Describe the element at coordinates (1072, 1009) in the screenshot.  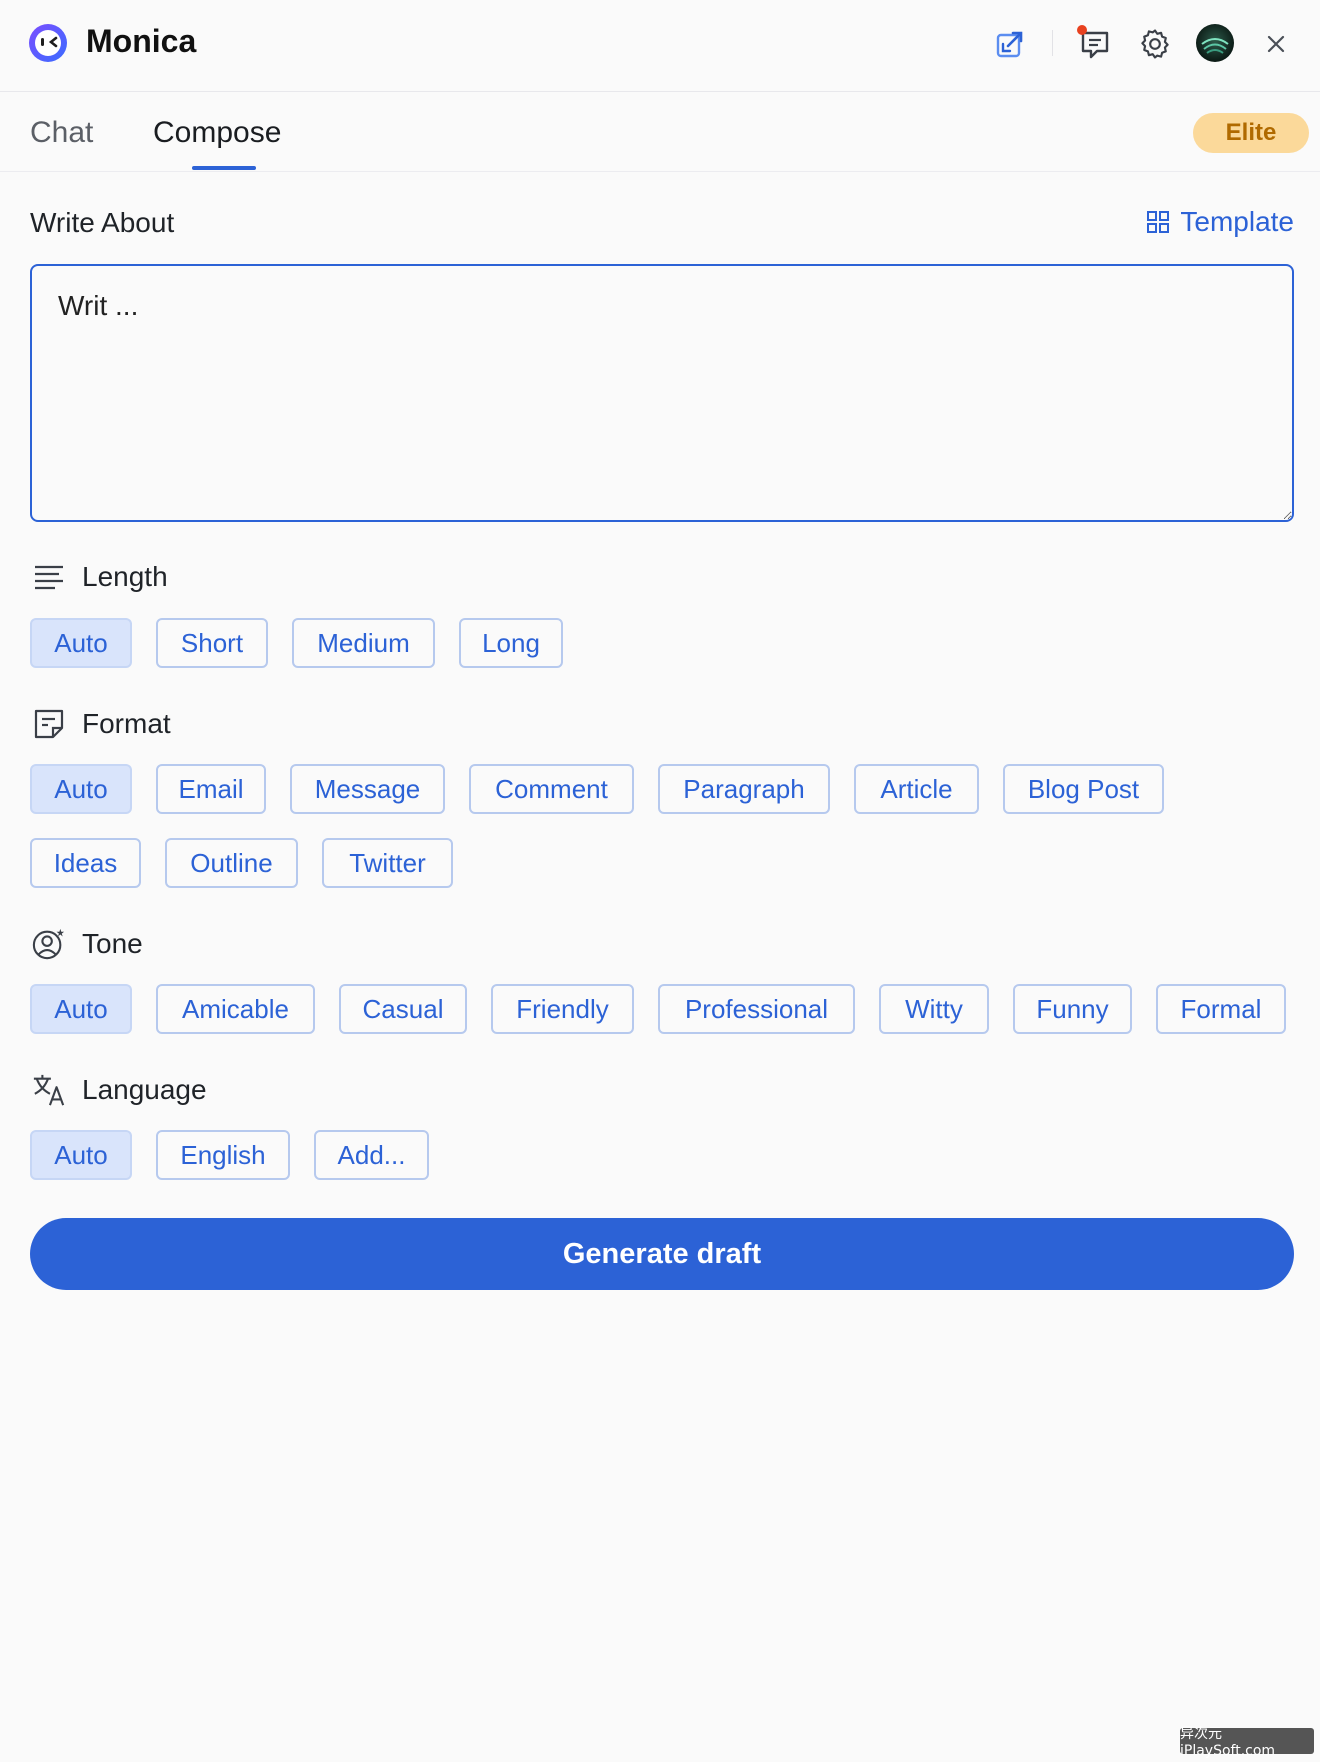
I see `tone-option-funny: Funny` at that location.